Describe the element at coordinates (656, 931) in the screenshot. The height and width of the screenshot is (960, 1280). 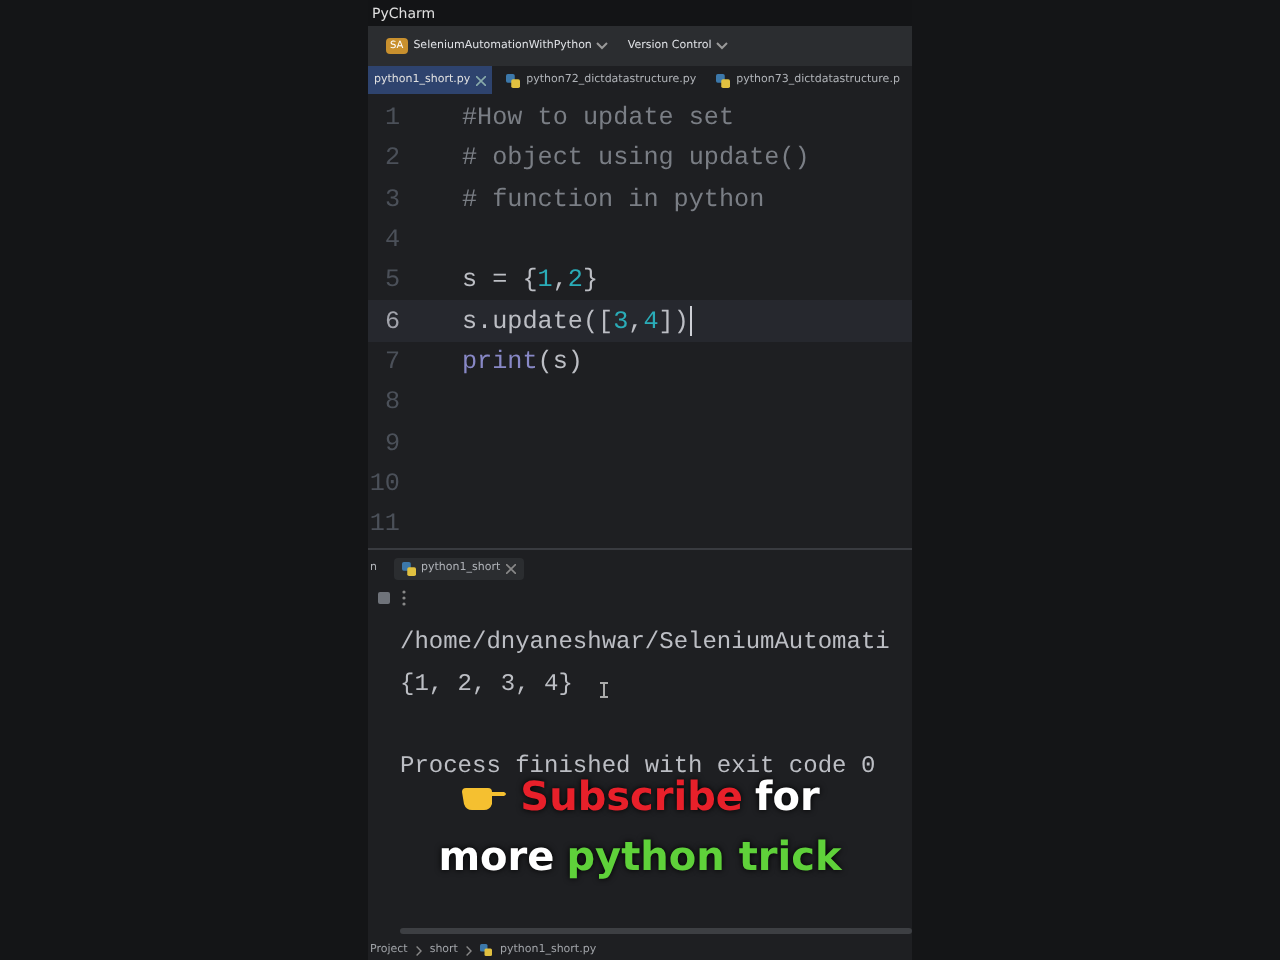
I see `horizontal-scrollbar` at that location.